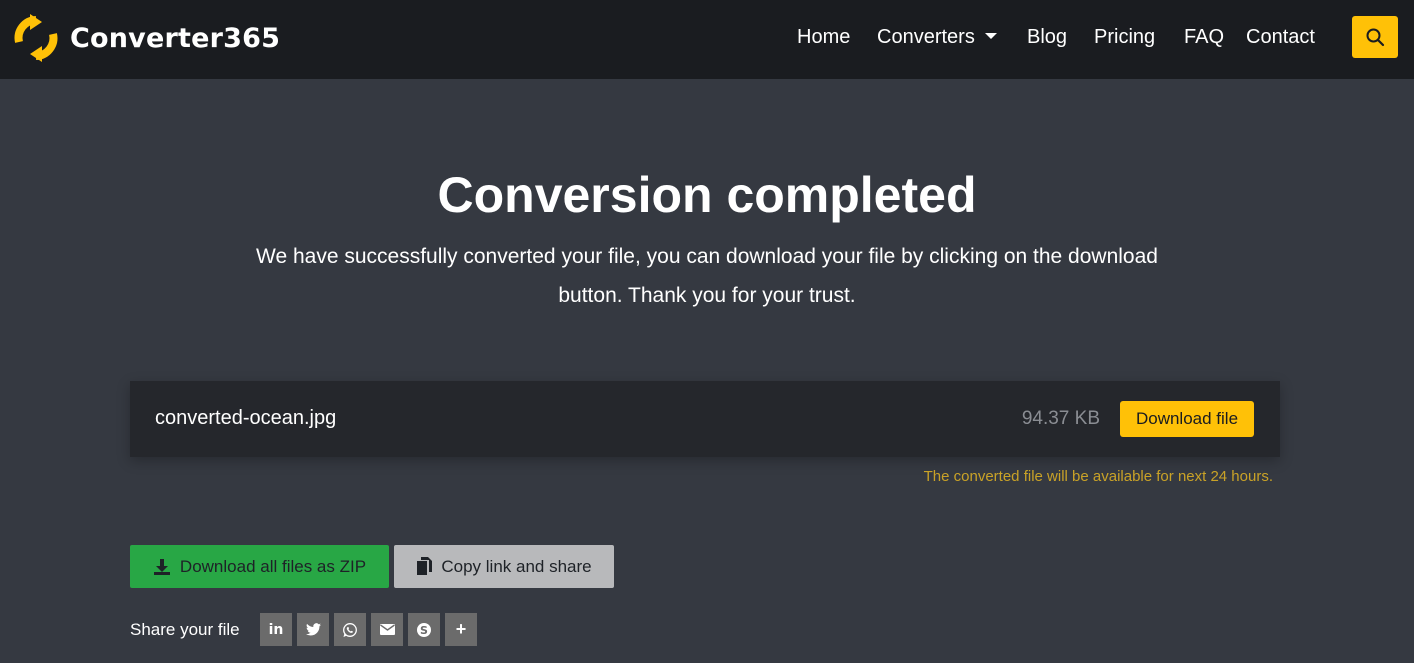 The height and width of the screenshot is (663, 1414). What do you see at coordinates (990, 35) in the screenshot?
I see `caret-down-icon` at bounding box center [990, 35].